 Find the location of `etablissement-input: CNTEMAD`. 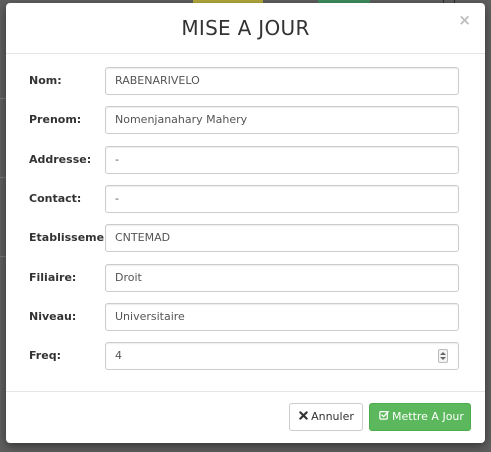

etablissement-input: CNTEMAD is located at coordinates (282, 238).